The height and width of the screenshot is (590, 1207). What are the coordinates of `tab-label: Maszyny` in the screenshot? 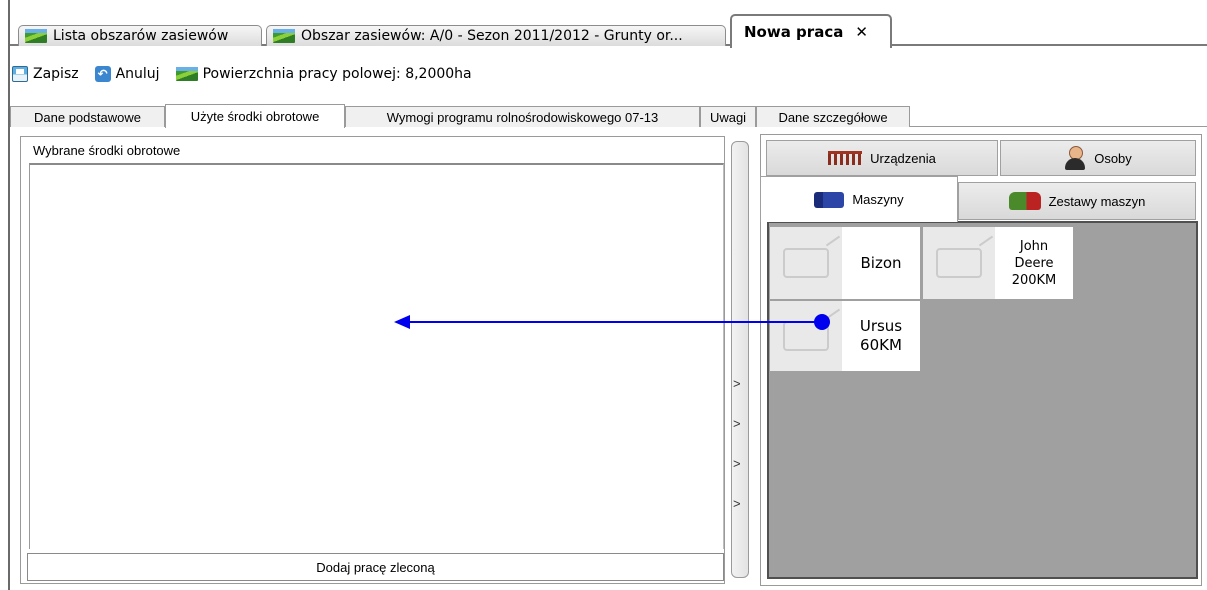 It's located at (878, 199).